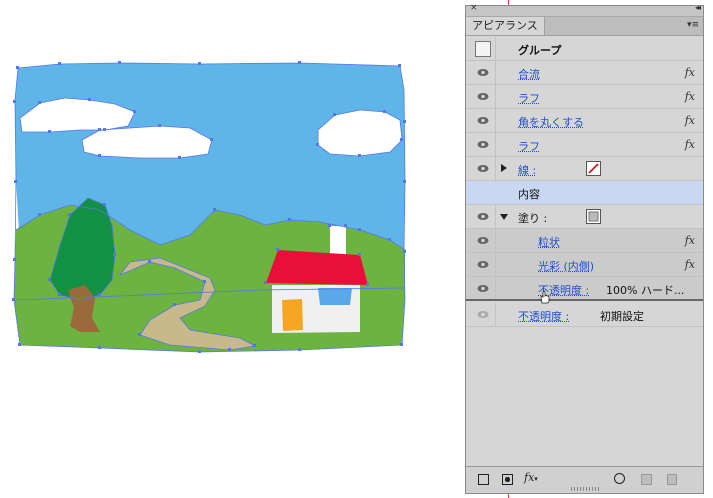  What do you see at coordinates (529, 74) in the screenshot?
I see `effect-label: 合流` at bounding box center [529, 74].